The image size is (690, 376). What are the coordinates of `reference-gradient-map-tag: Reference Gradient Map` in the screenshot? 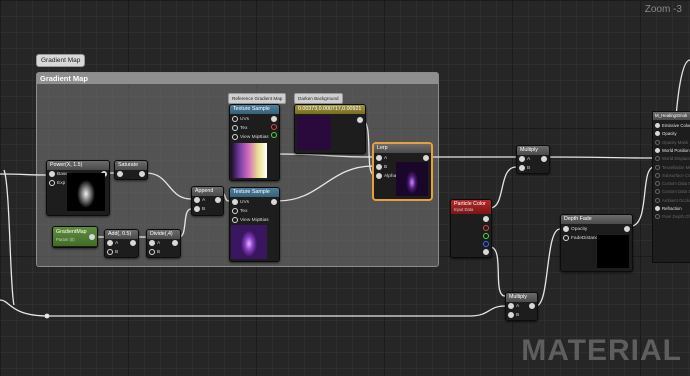 It's located at (257, 98).